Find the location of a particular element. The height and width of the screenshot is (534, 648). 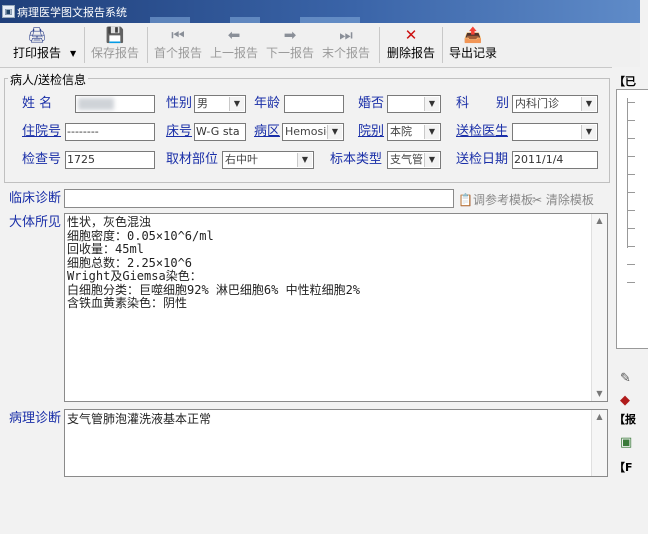

app-icon: ▣ is located at coordinates (8, 11).